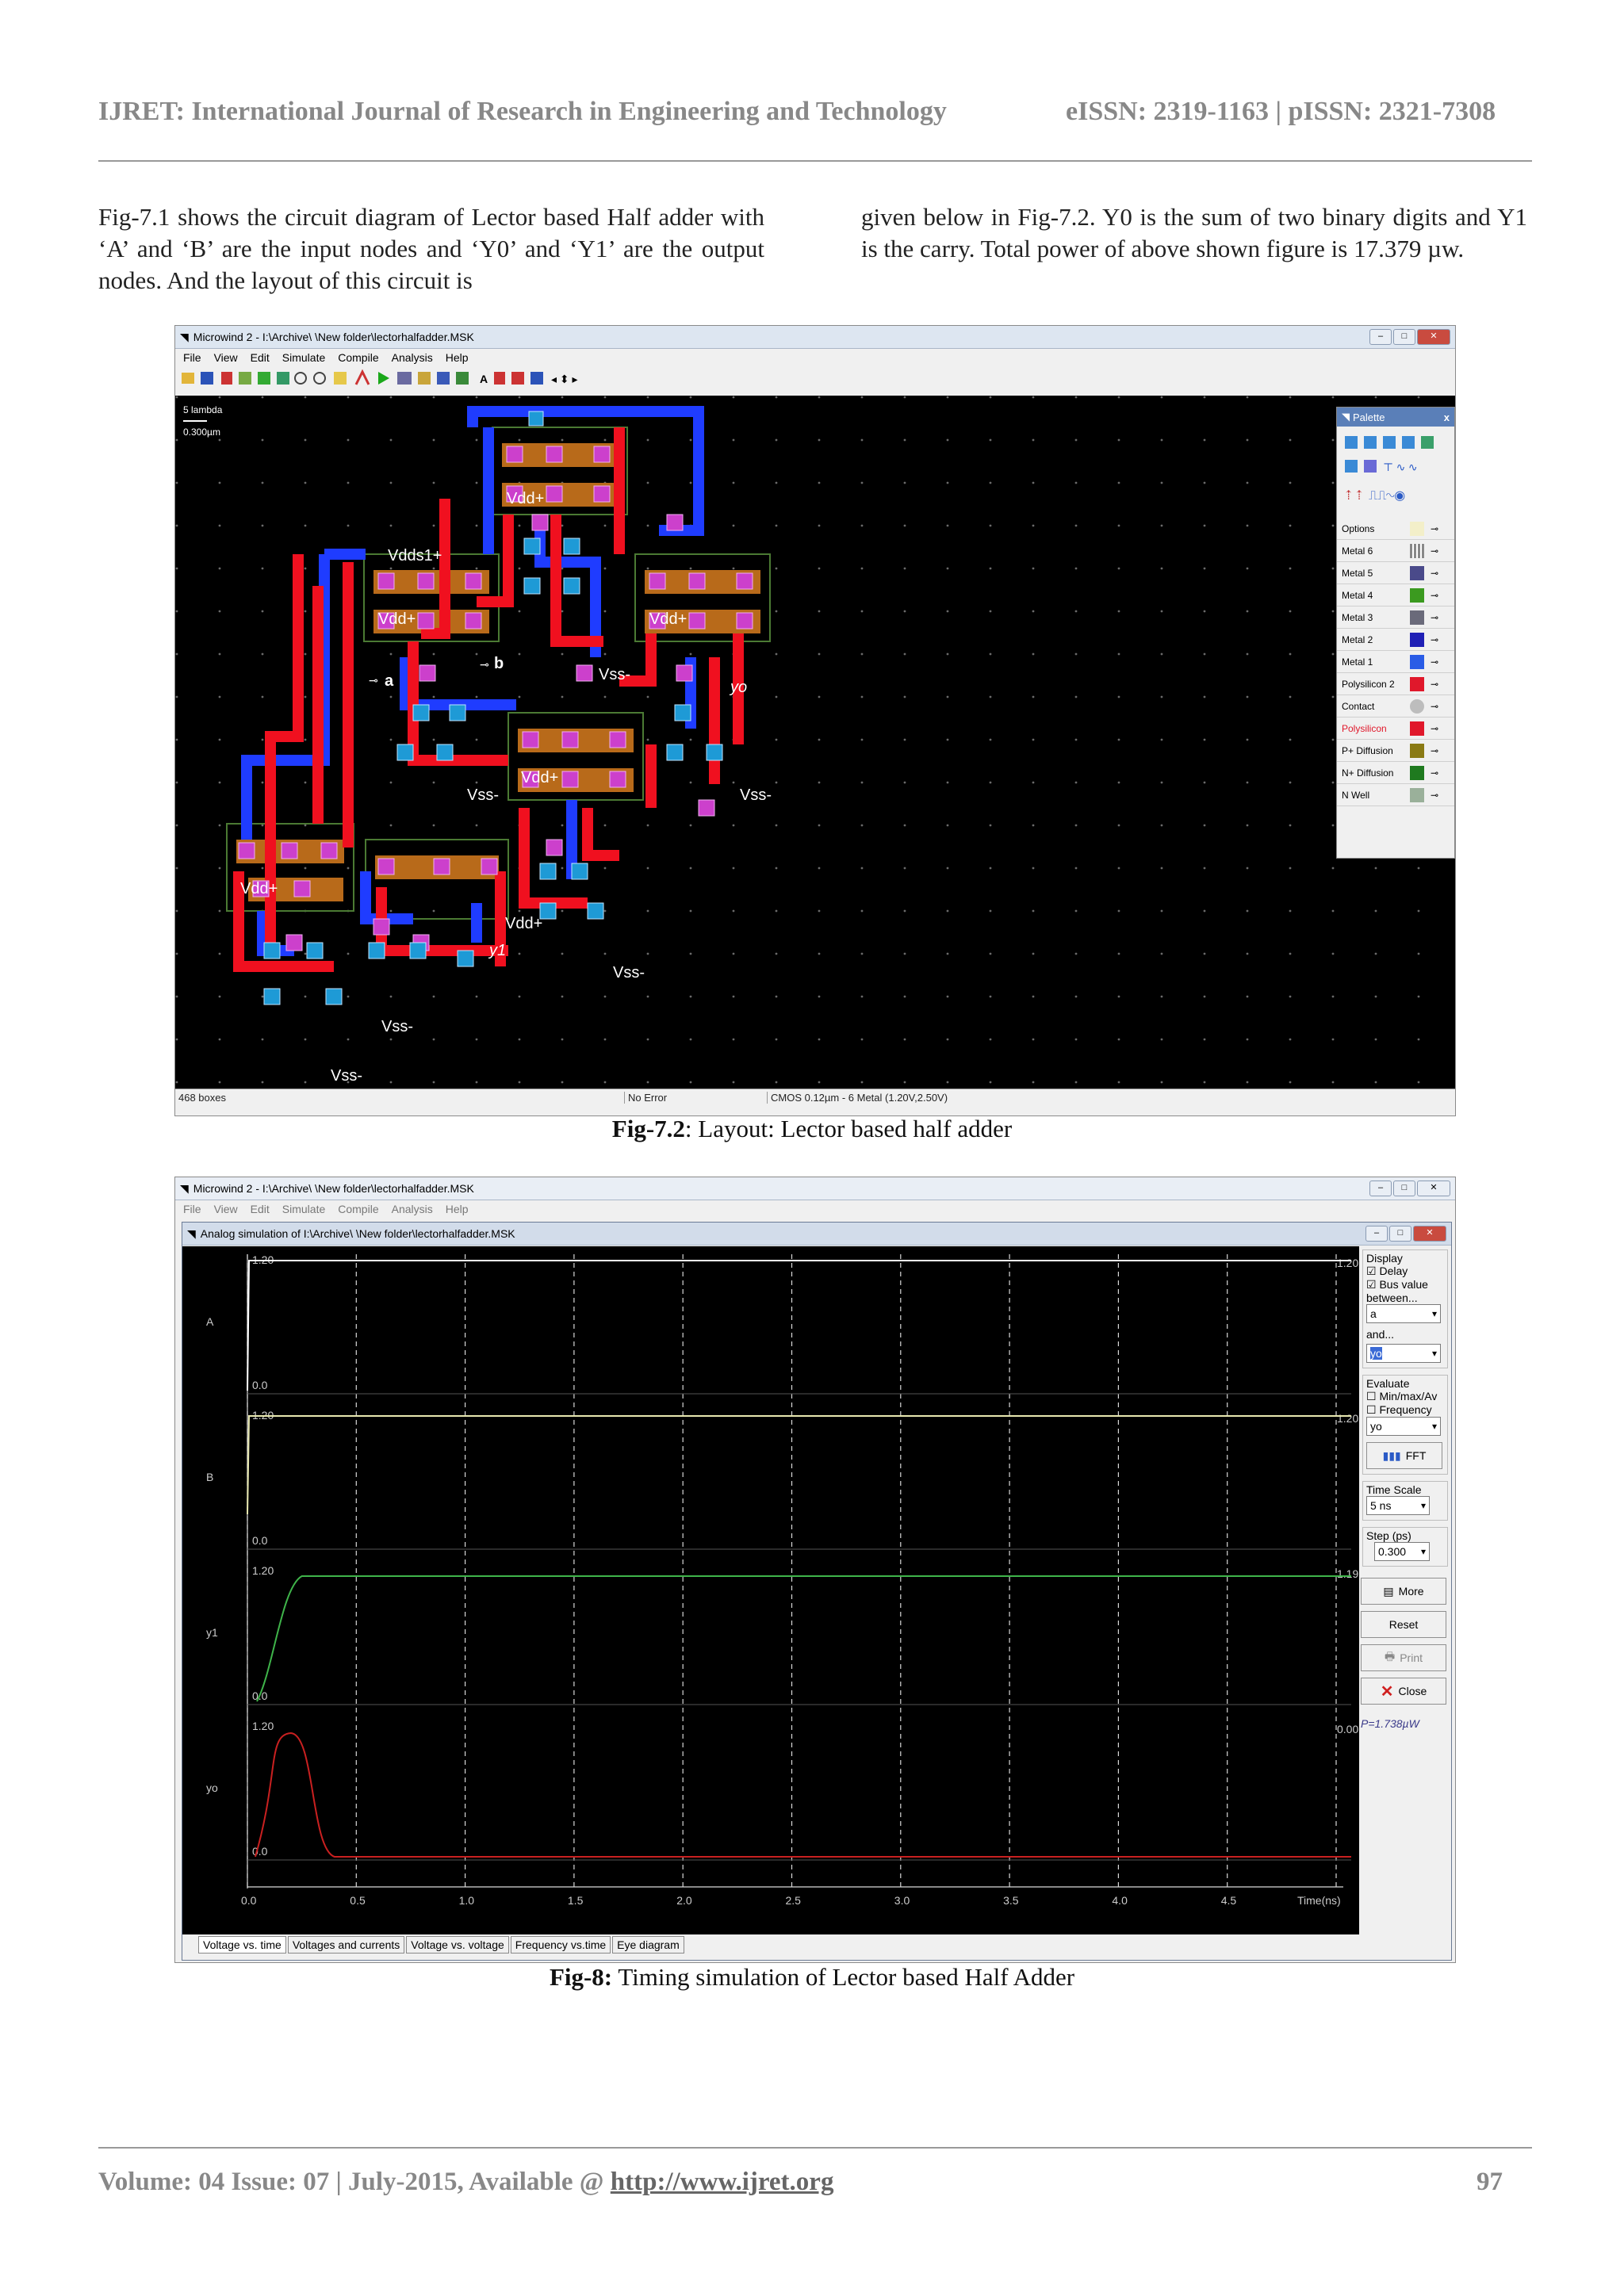  I want to click on x-tick-label: 1.0, so click(467, 1901).